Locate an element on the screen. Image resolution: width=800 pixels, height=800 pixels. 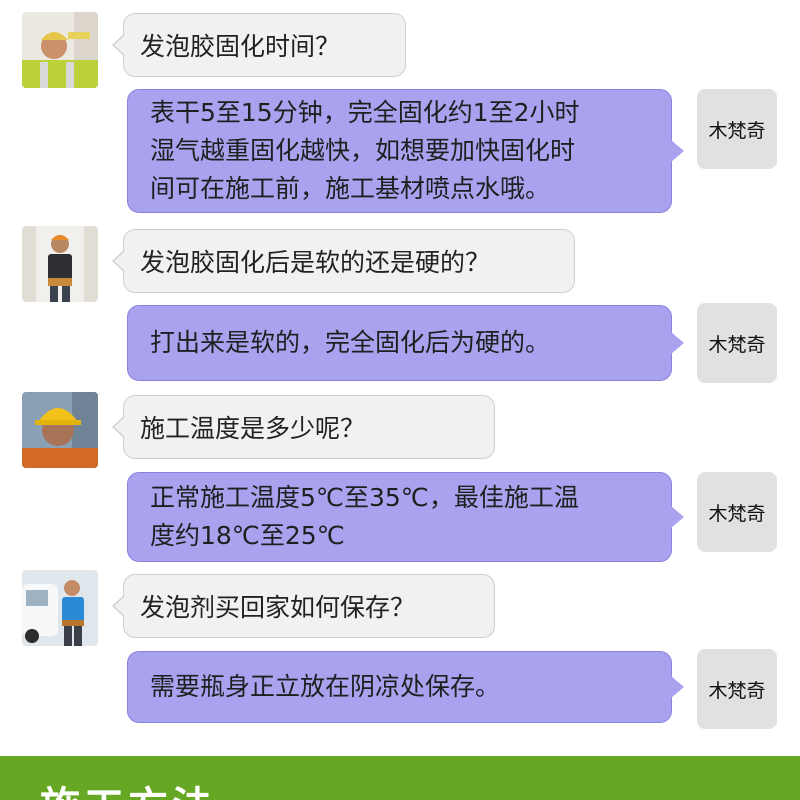
answer-line: 度约18℃至25℃ is located at coordinates (247, 535).